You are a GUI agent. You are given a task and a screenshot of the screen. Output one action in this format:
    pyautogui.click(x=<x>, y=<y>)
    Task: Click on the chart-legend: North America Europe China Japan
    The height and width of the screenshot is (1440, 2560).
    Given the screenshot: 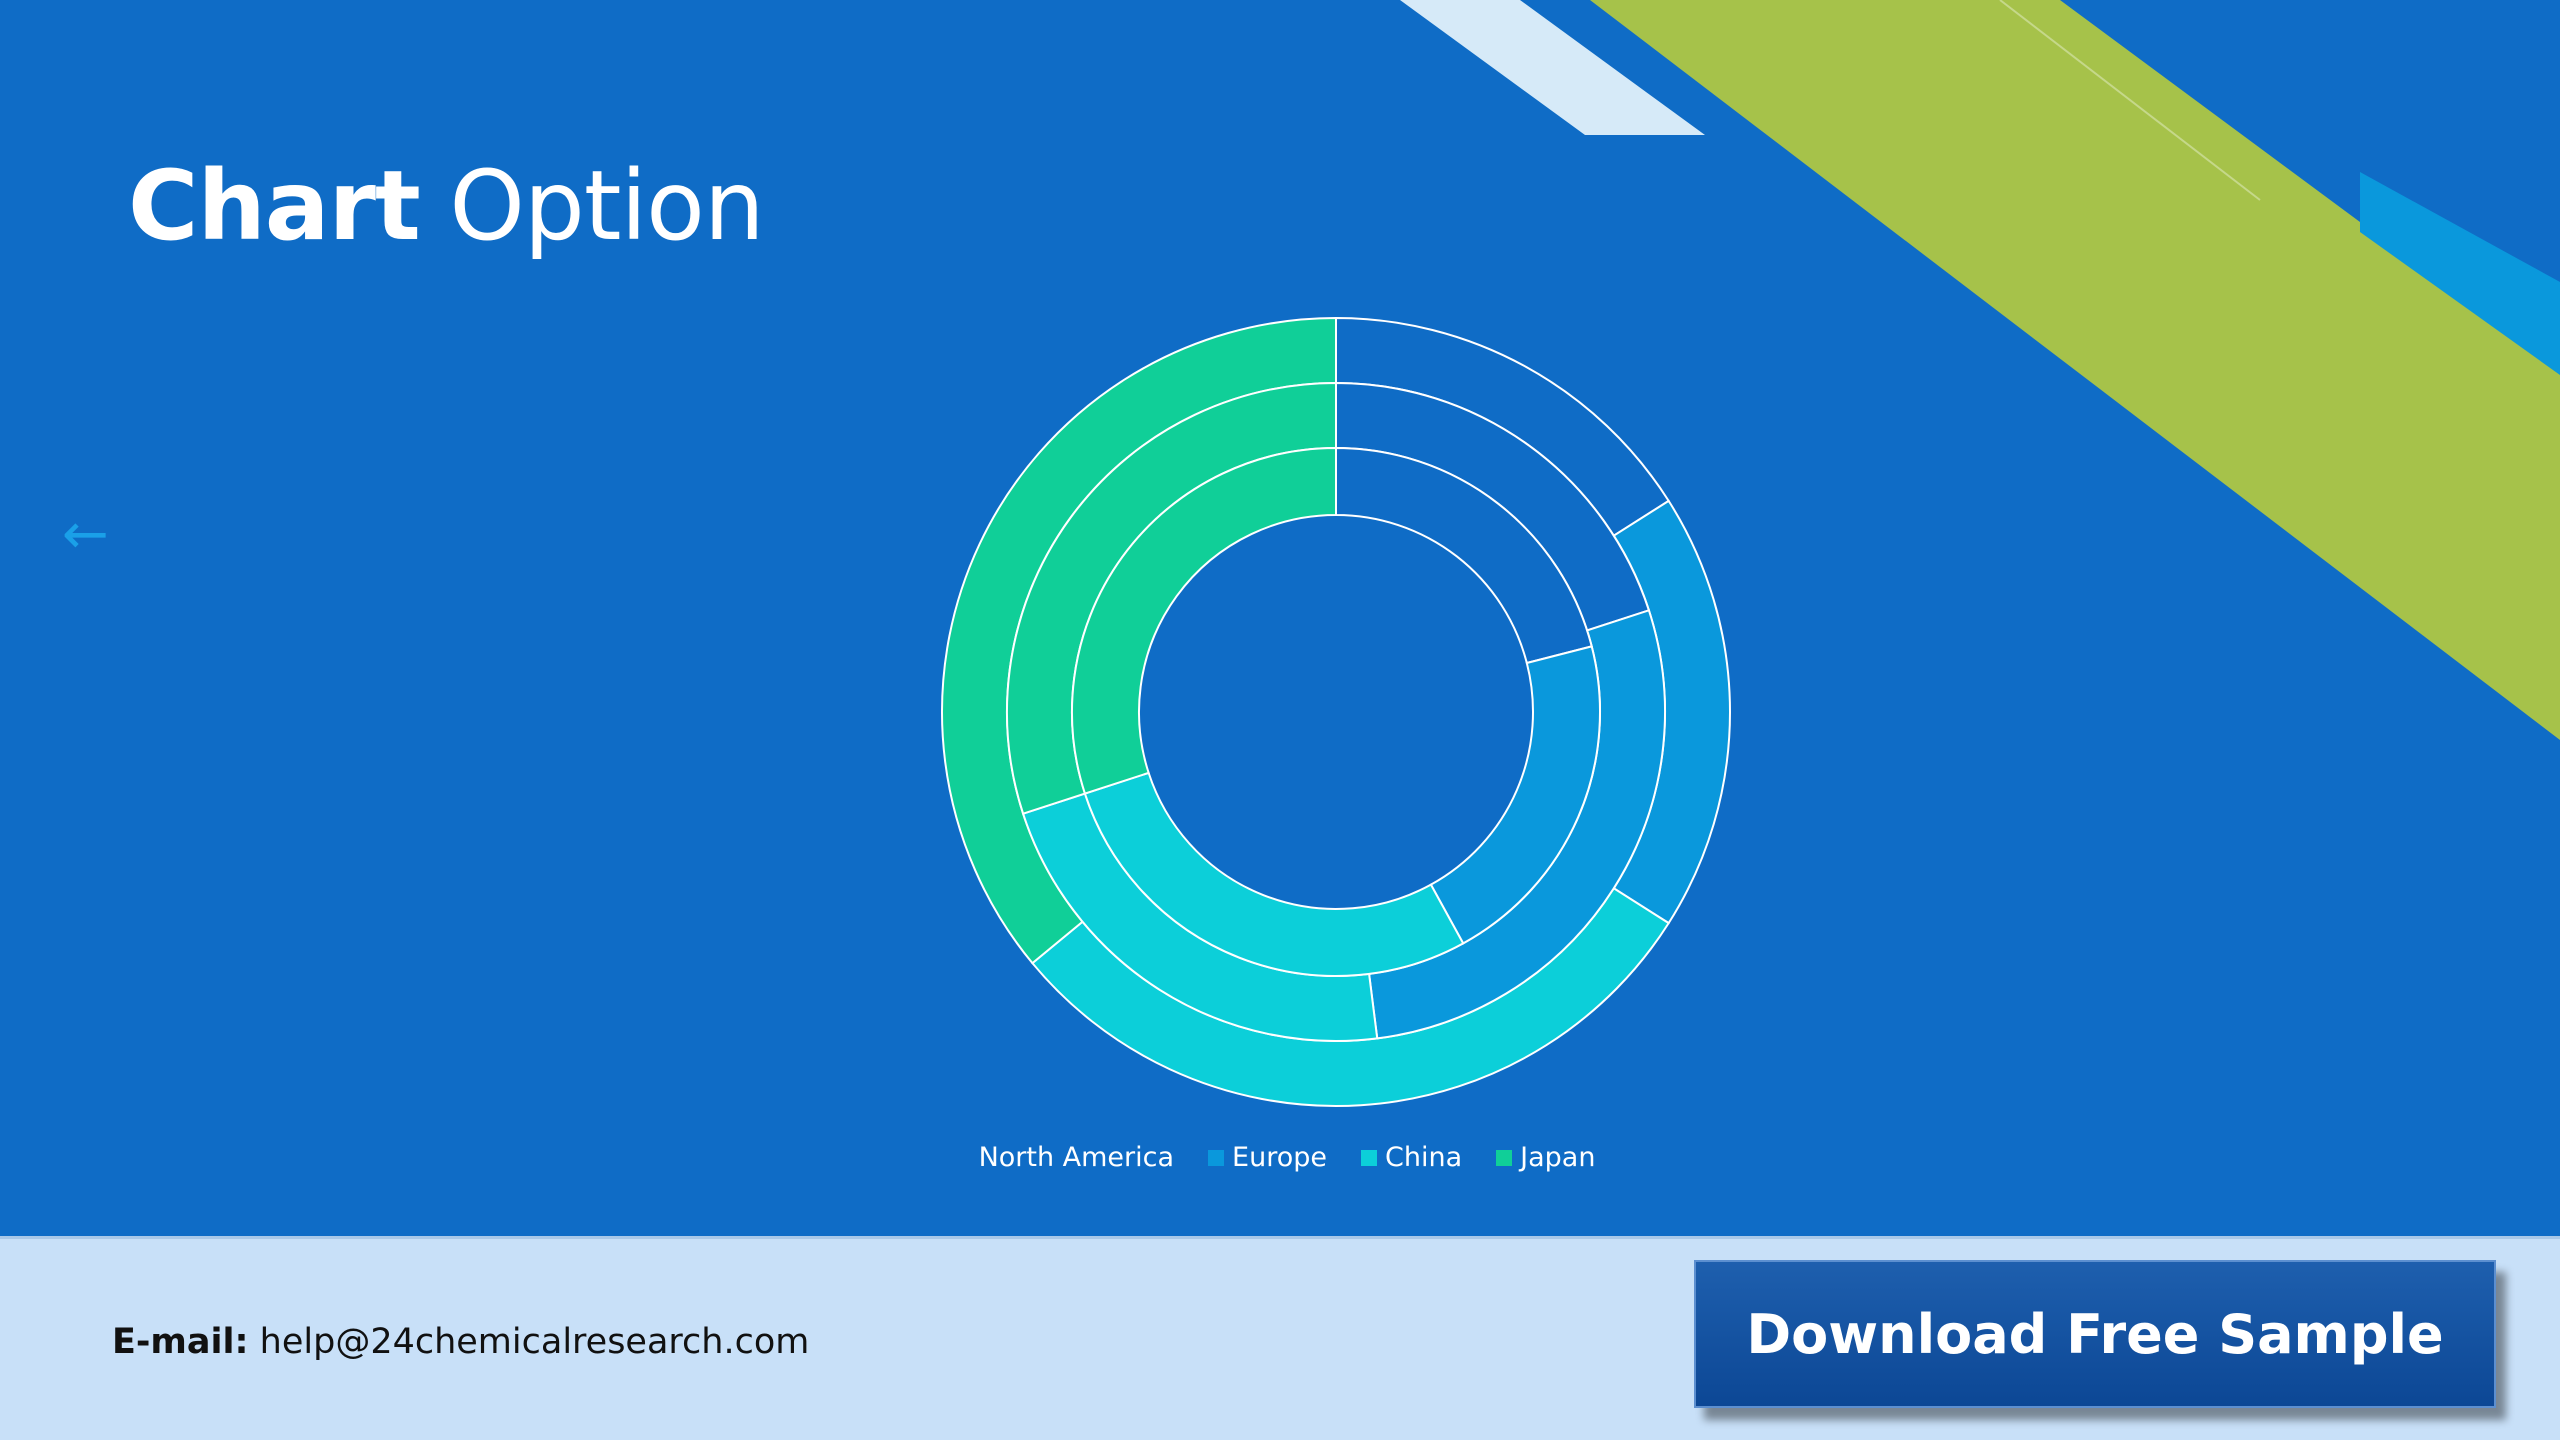 What is the action you would take?
    pyautogui.click(x=1277, y=1157)
    